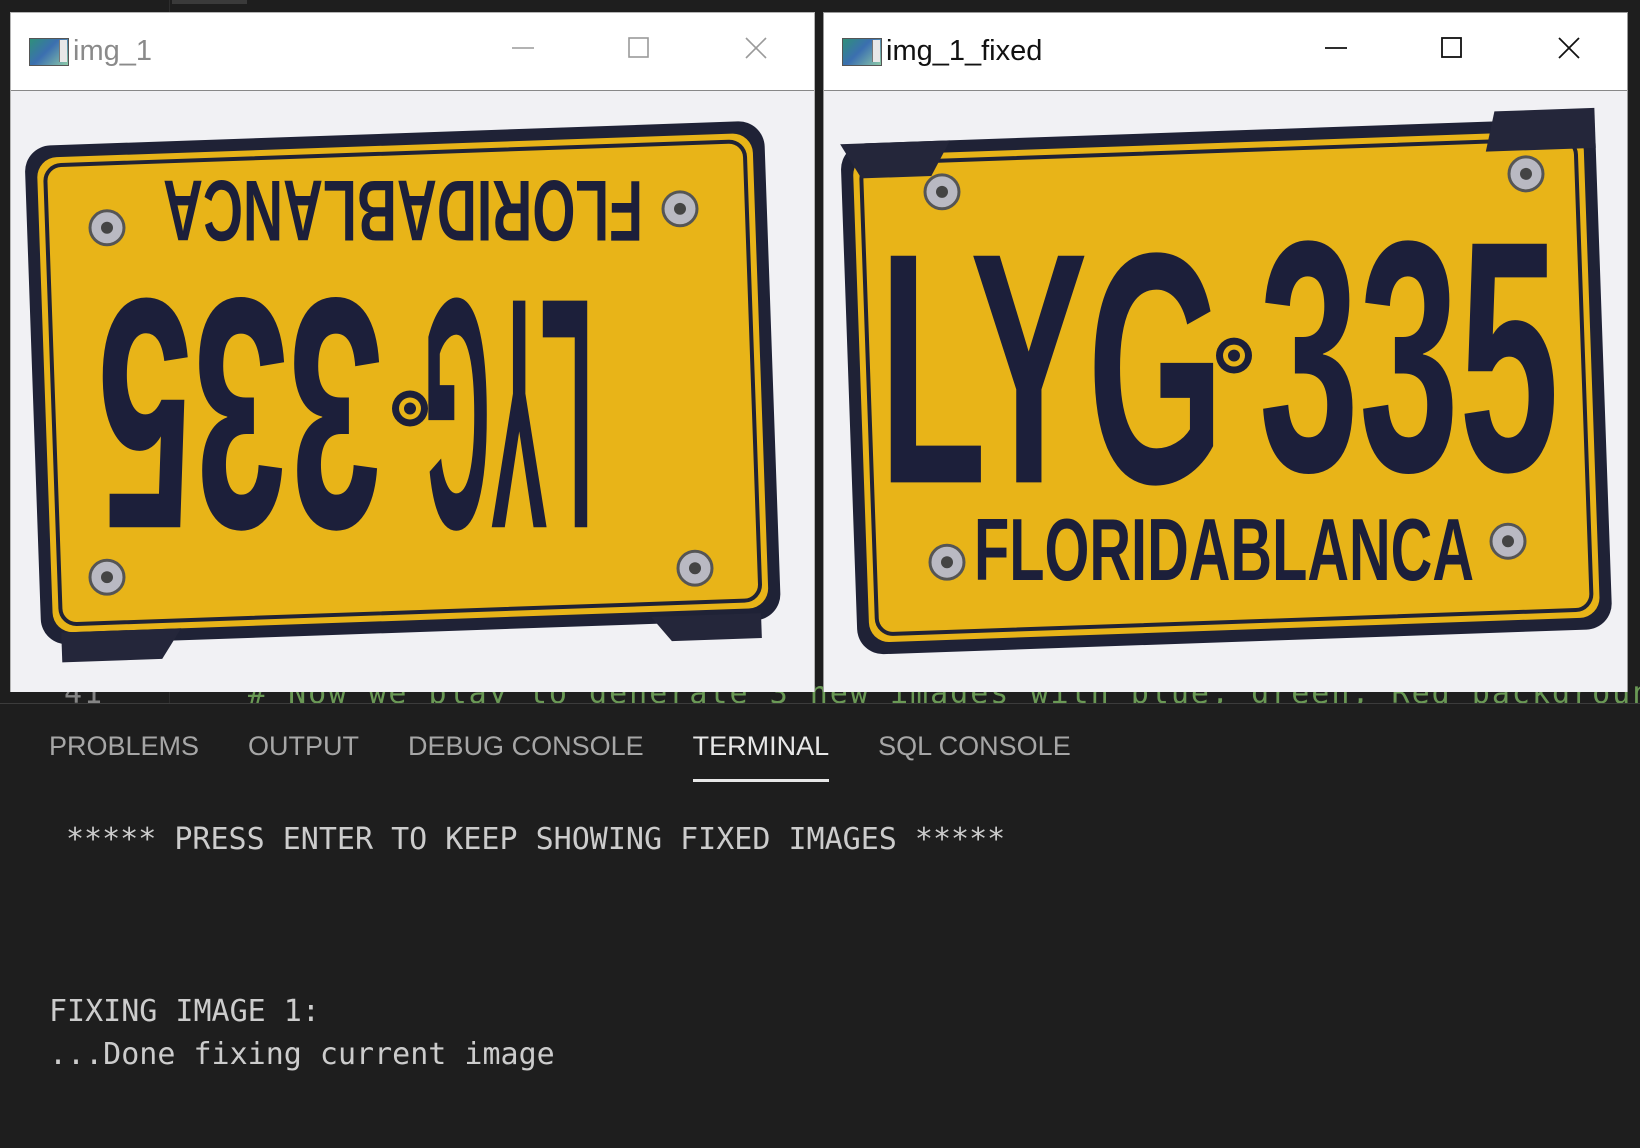  What do you see at coordinates (526, 744) in the screenshot?
I see `tab-debug-console: DEBUG CONSOLE` at bounding box center [526, 744].